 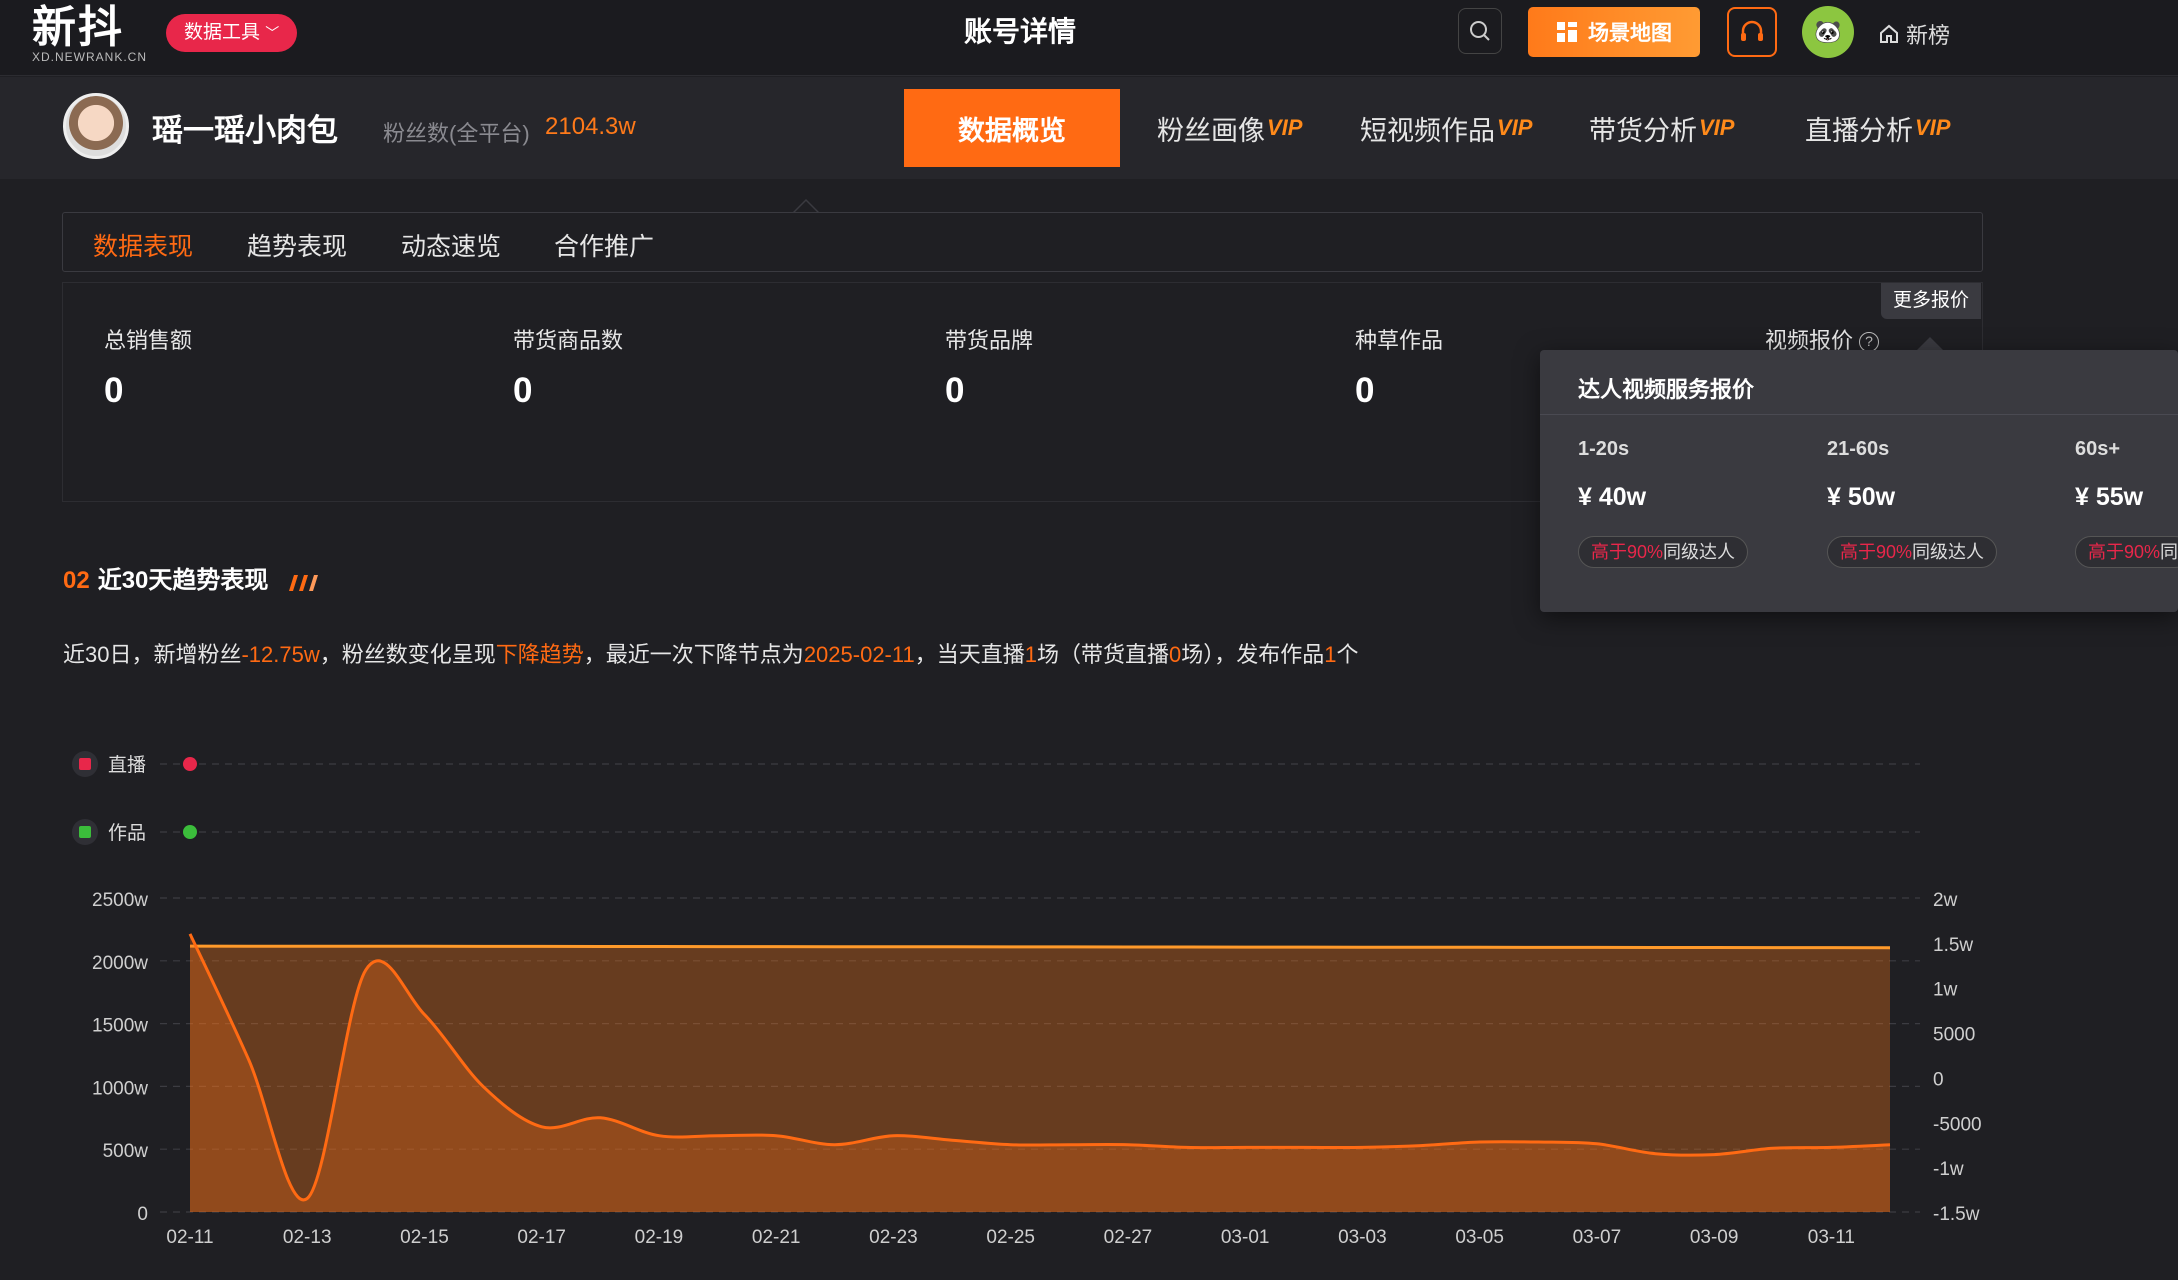 What do you see at coordinates (1953, 945) in the screenshot?
I see `y-right-tick-label: 1.5w` at bounding box center [1953, 945].